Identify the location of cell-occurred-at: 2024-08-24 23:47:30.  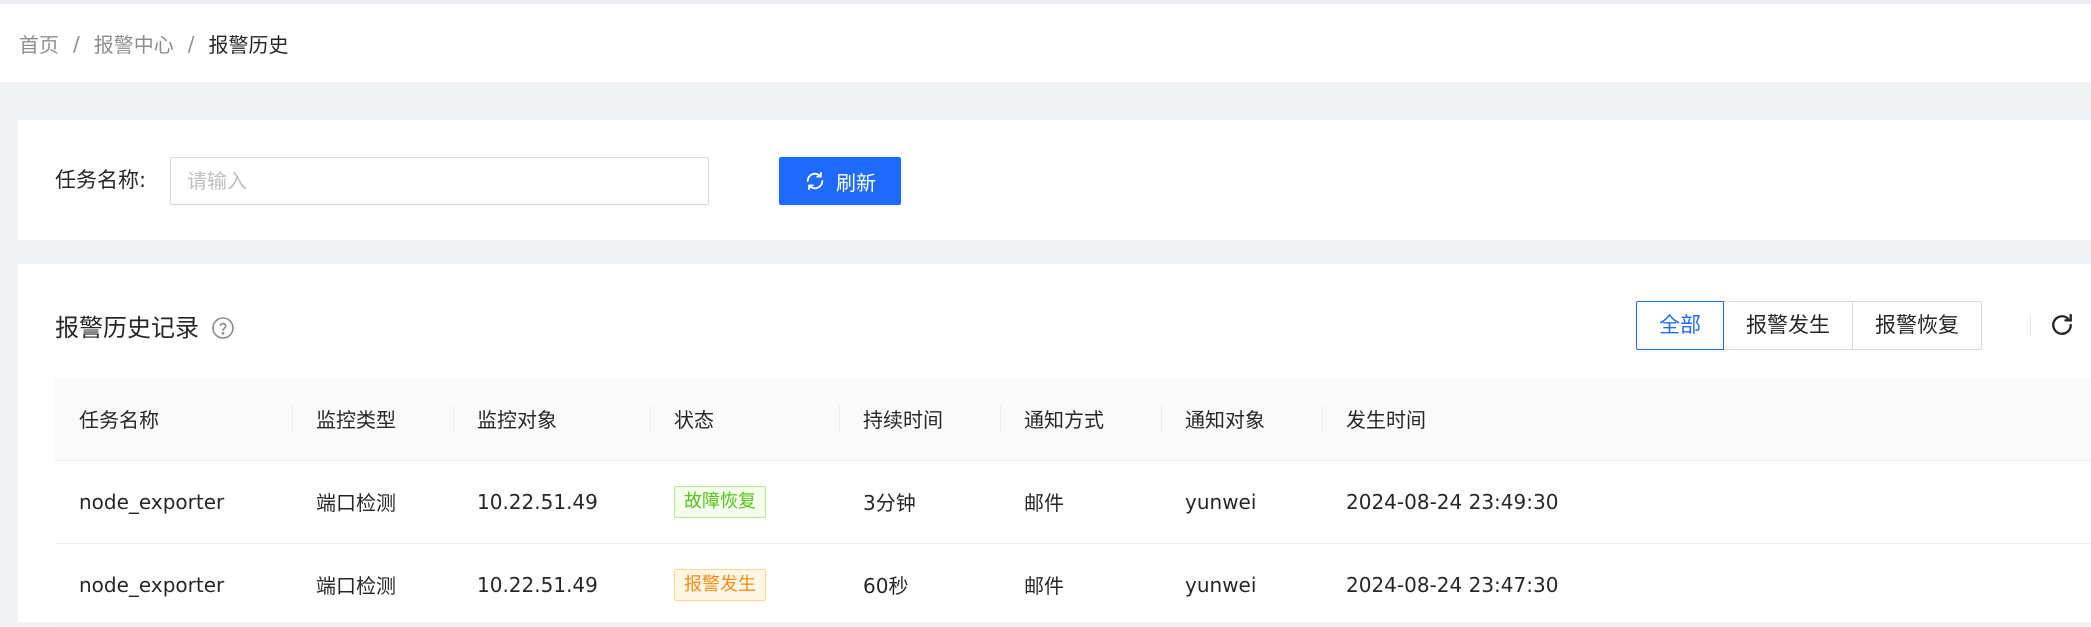
(1452, 584).